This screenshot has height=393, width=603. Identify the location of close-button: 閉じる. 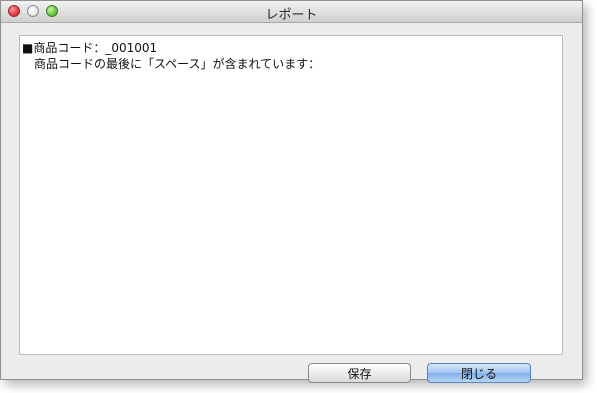
(479, 373).